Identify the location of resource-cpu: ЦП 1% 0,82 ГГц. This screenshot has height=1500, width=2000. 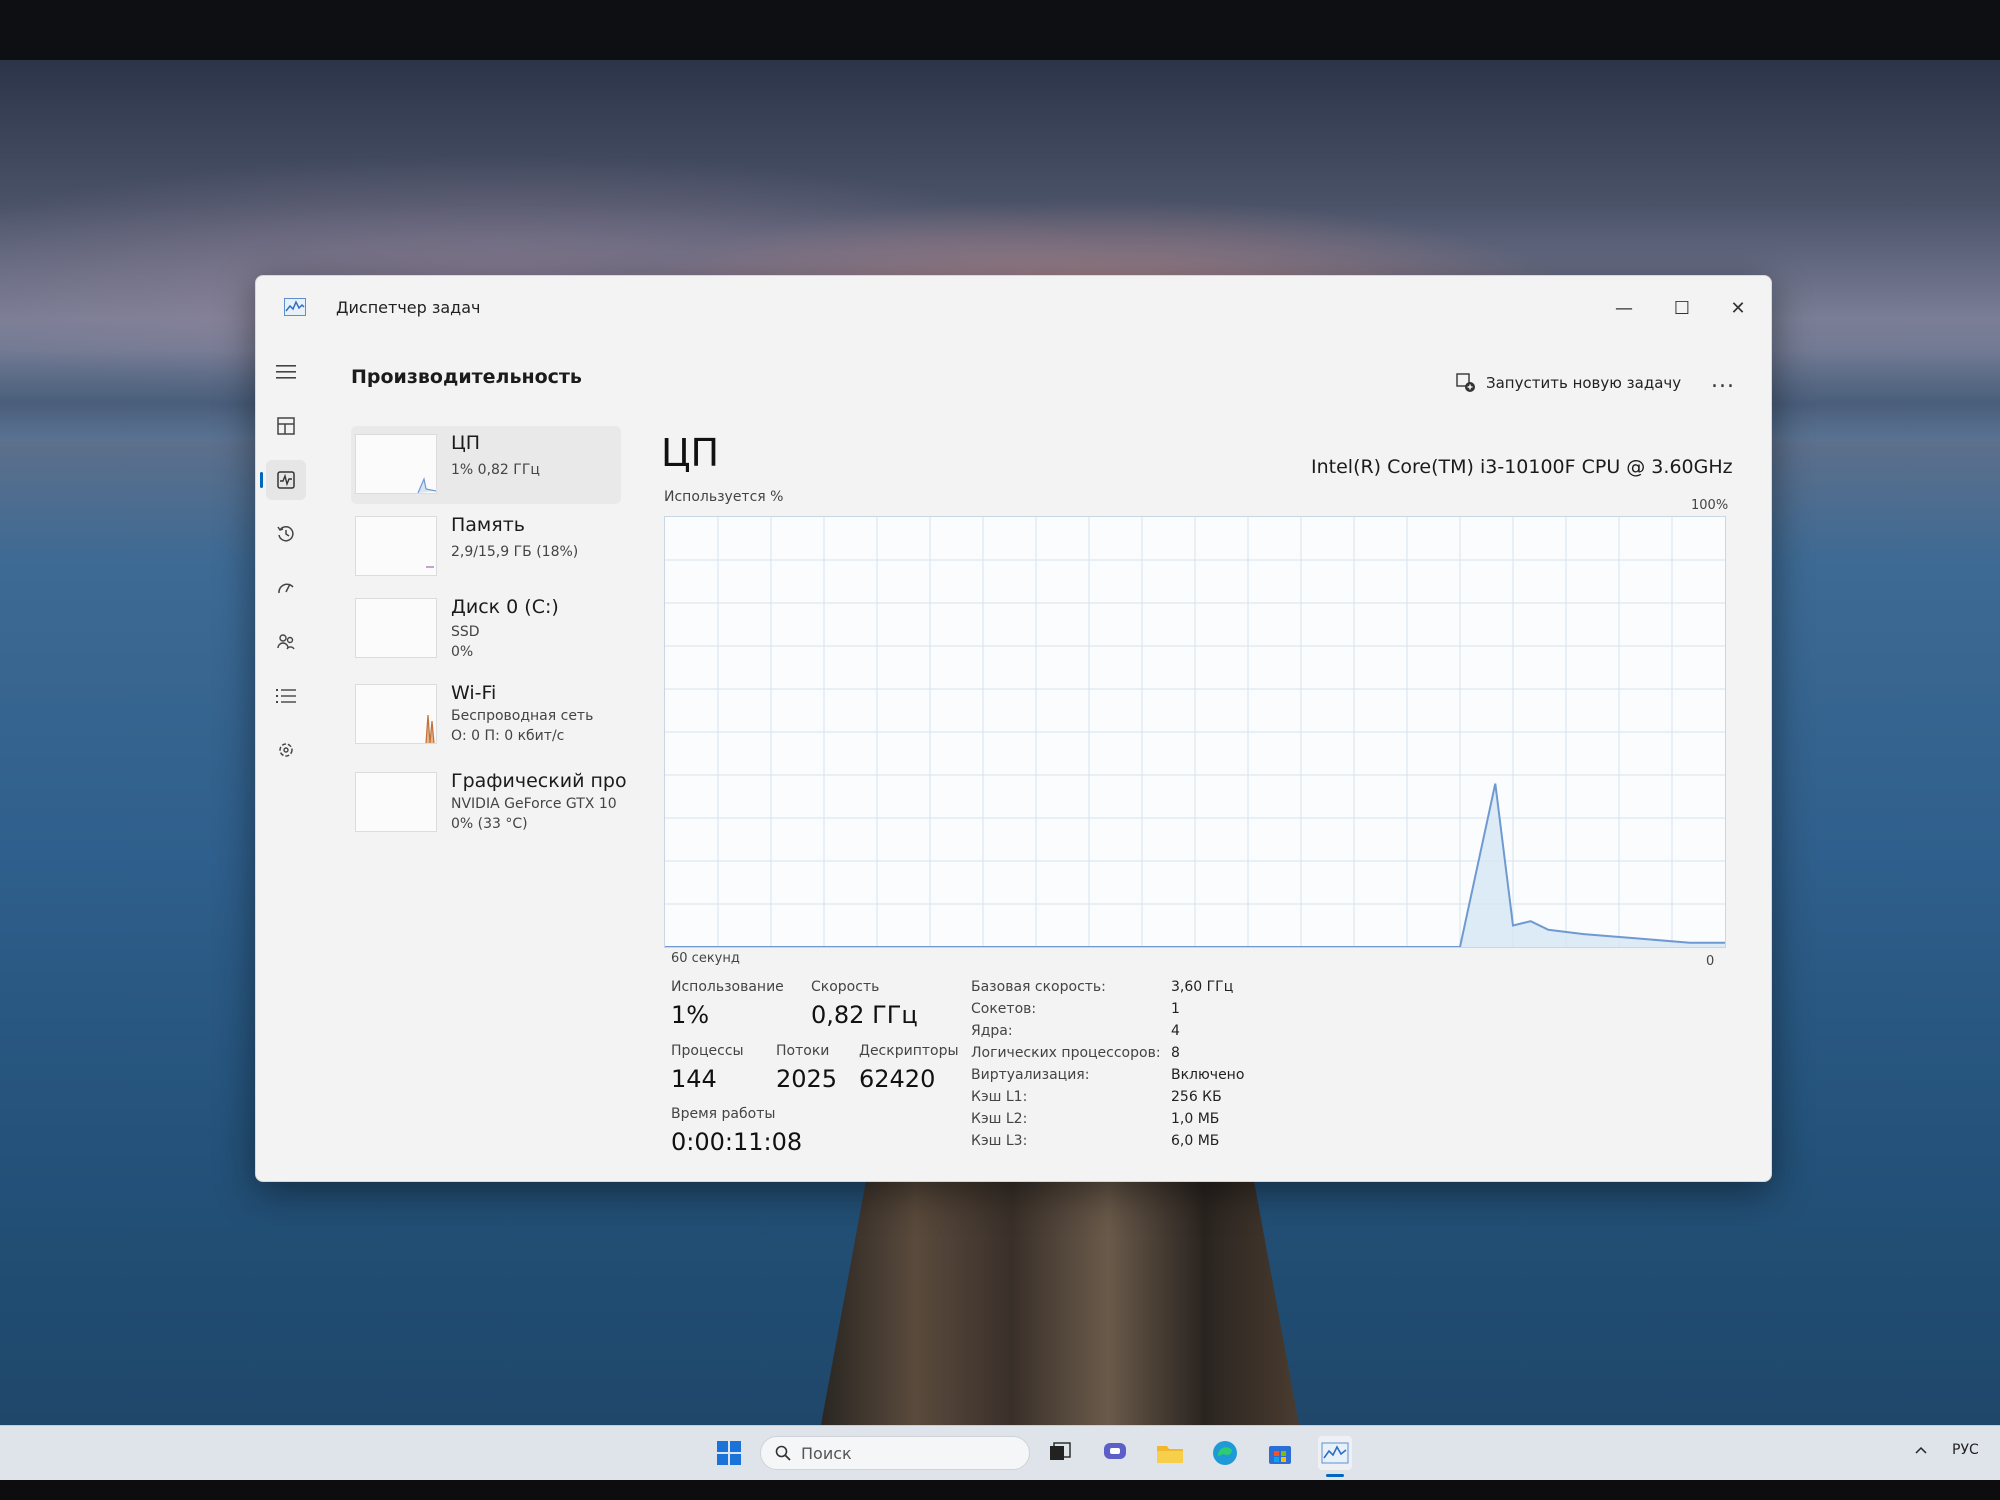
(486, 465).